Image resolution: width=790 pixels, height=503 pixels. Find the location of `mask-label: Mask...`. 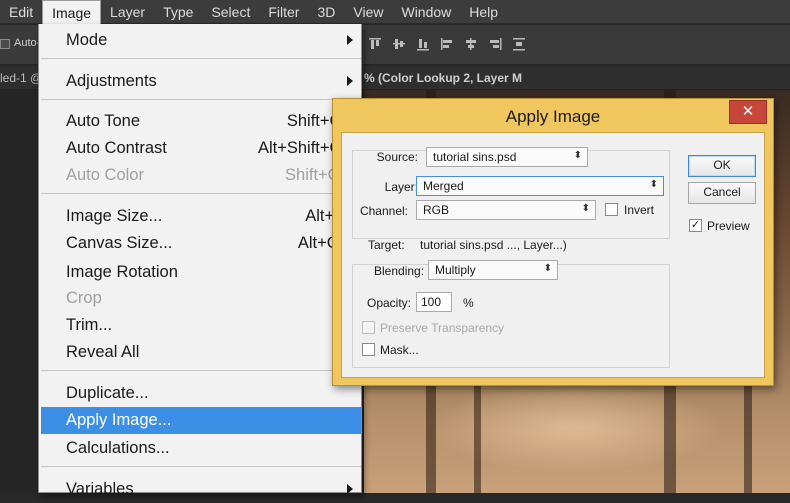

mask-label: Mask... is located at coordinates (399, 350).